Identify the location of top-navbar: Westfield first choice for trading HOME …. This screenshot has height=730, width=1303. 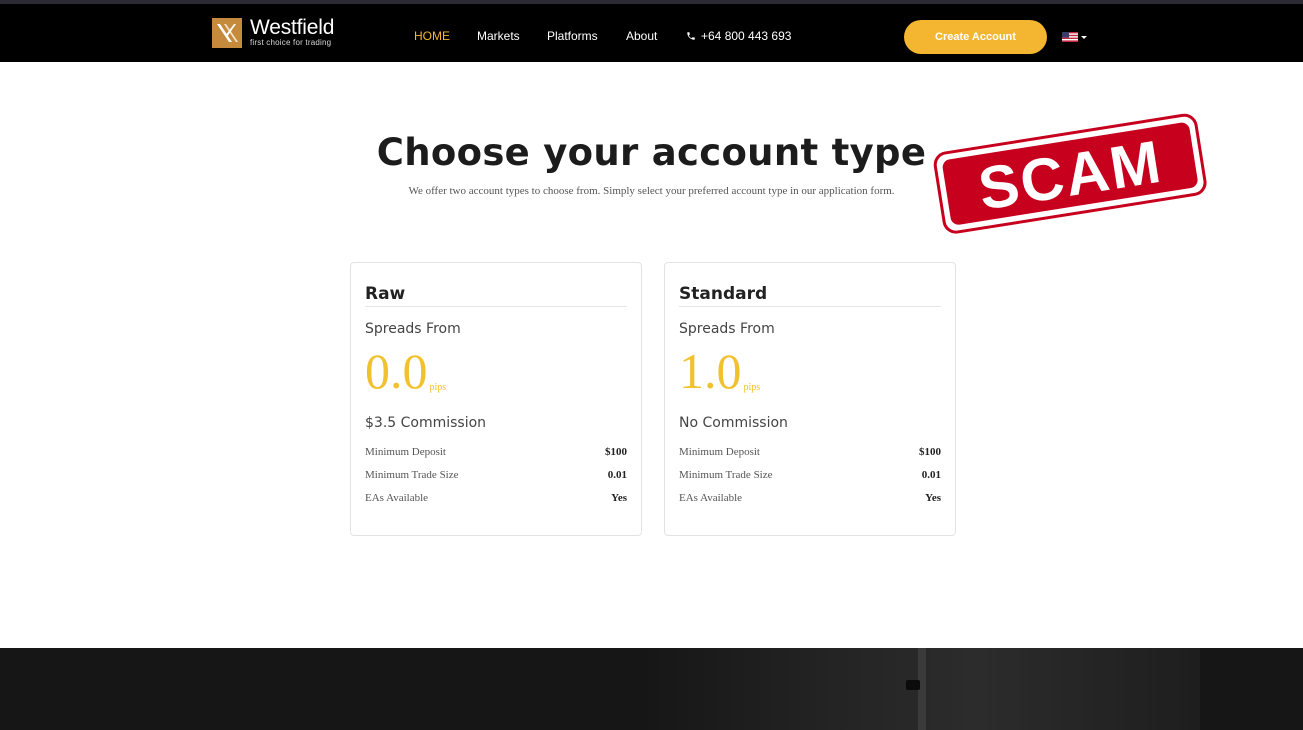
(651, 31).